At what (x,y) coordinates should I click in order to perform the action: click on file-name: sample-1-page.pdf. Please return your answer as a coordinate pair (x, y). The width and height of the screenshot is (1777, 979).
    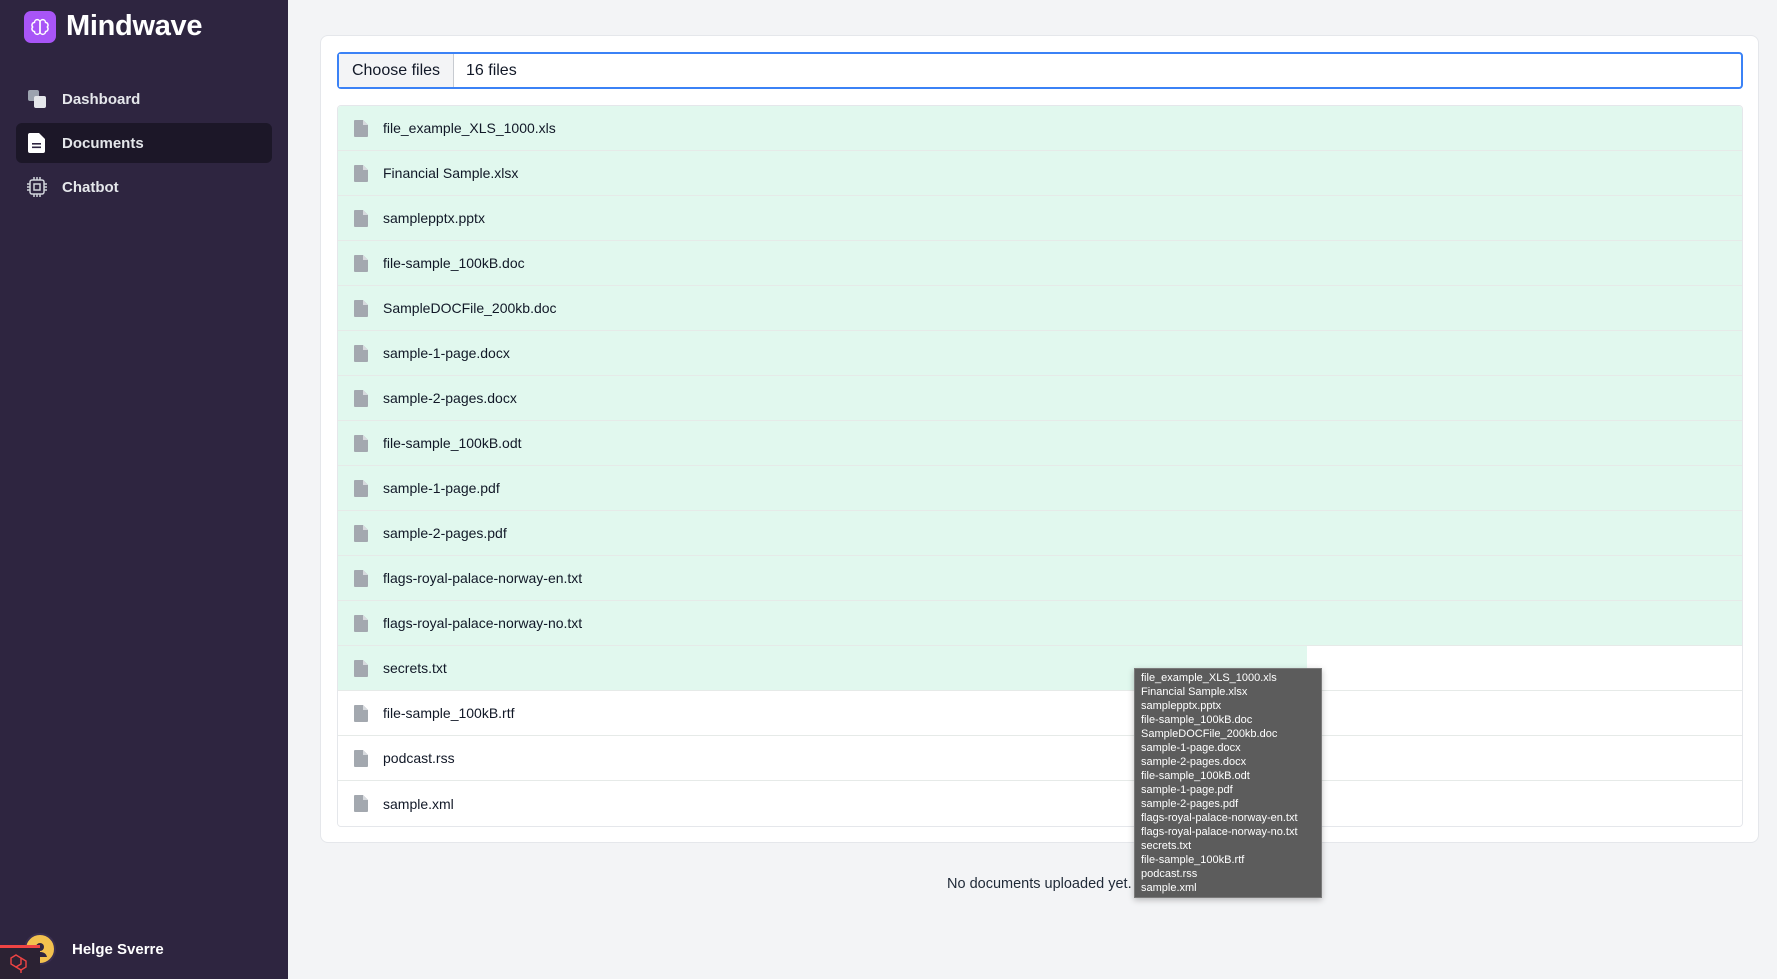
    Looking at the image, I should click on (441, 488).